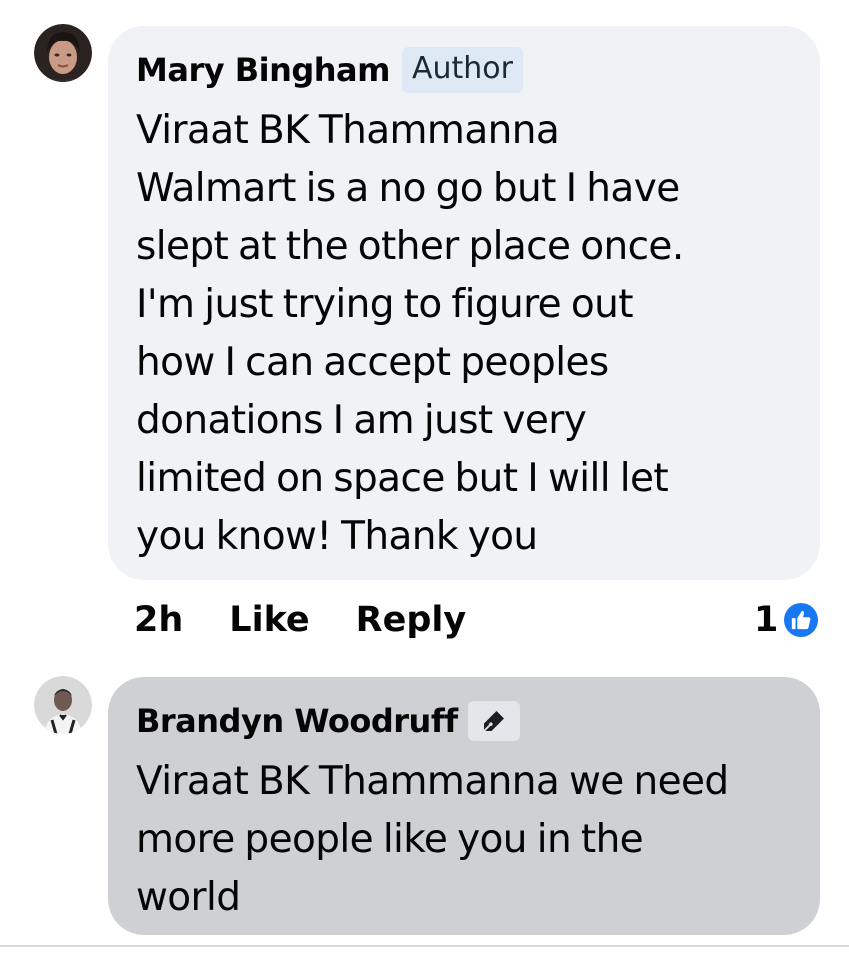 The image size is (849, 960). I want to click on comment-timestamp: 2h, so click(158, 620).